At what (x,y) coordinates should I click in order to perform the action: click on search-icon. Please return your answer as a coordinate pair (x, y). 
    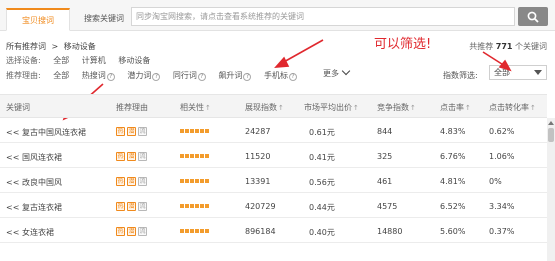
    Looking at the image, I should click on (533, 17).